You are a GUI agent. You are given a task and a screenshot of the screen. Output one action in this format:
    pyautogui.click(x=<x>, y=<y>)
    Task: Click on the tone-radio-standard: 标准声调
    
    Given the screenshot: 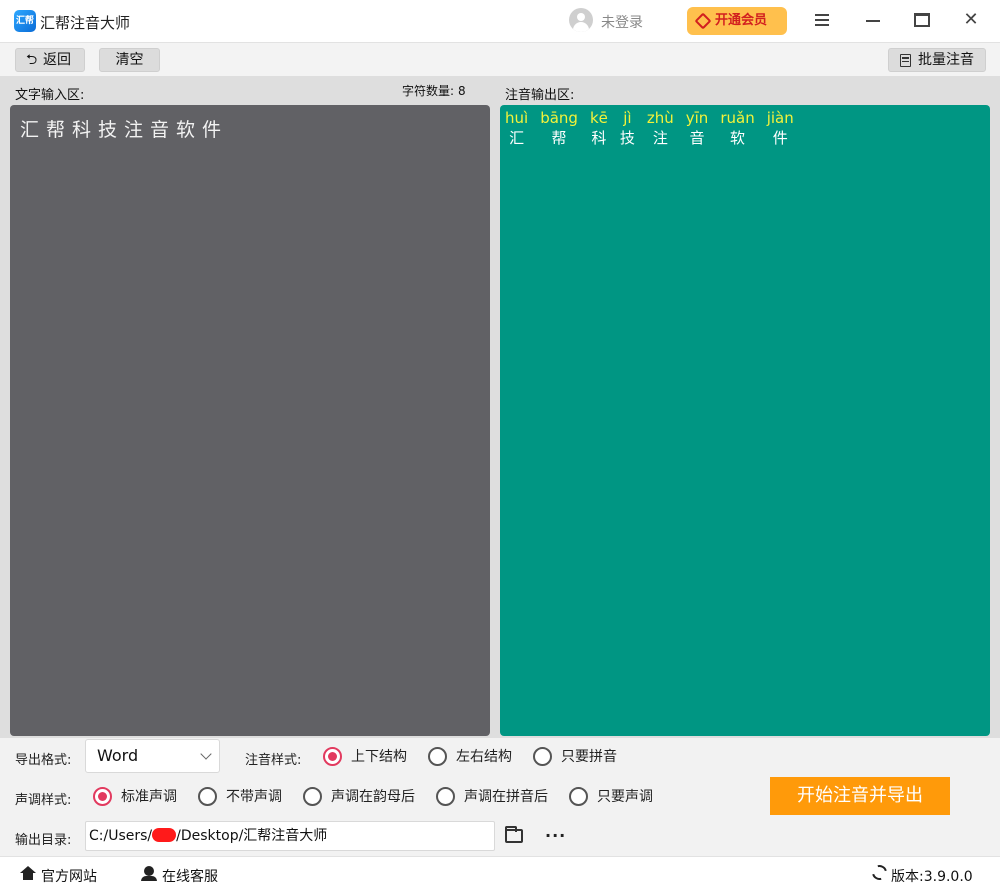 What is the action you would take?
    pyautogui.click(x=135, y=796)
    